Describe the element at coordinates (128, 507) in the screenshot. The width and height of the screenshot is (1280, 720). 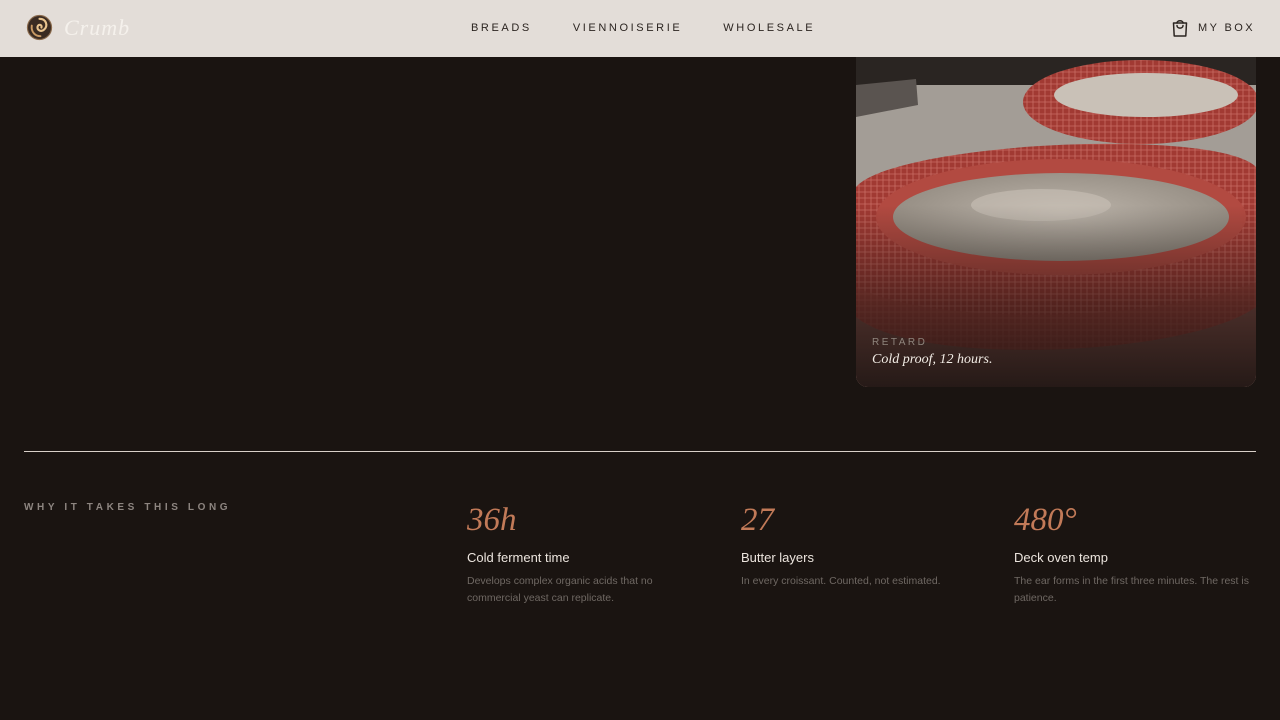
I see `section-eyebrow: WHY IT TAKES THIS LONG` at that location.